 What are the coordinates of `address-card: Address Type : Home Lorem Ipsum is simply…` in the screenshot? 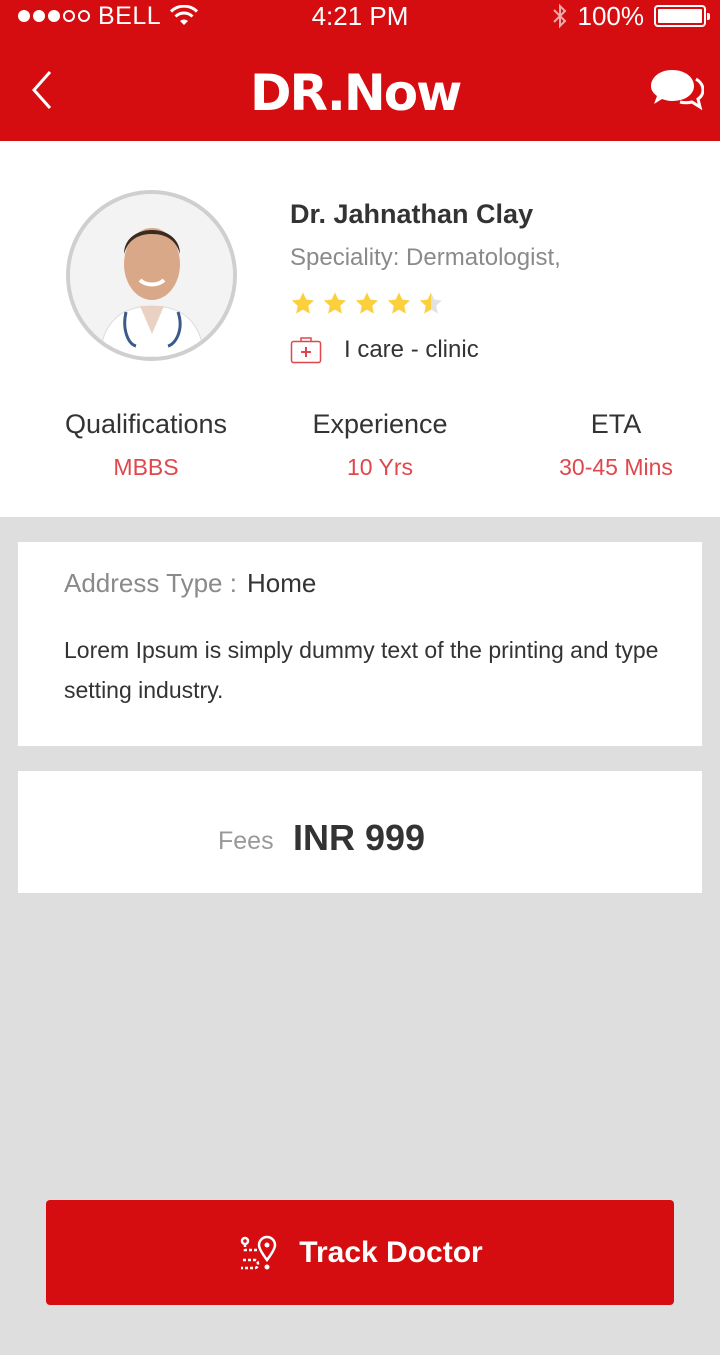 It's located at (360, 644).